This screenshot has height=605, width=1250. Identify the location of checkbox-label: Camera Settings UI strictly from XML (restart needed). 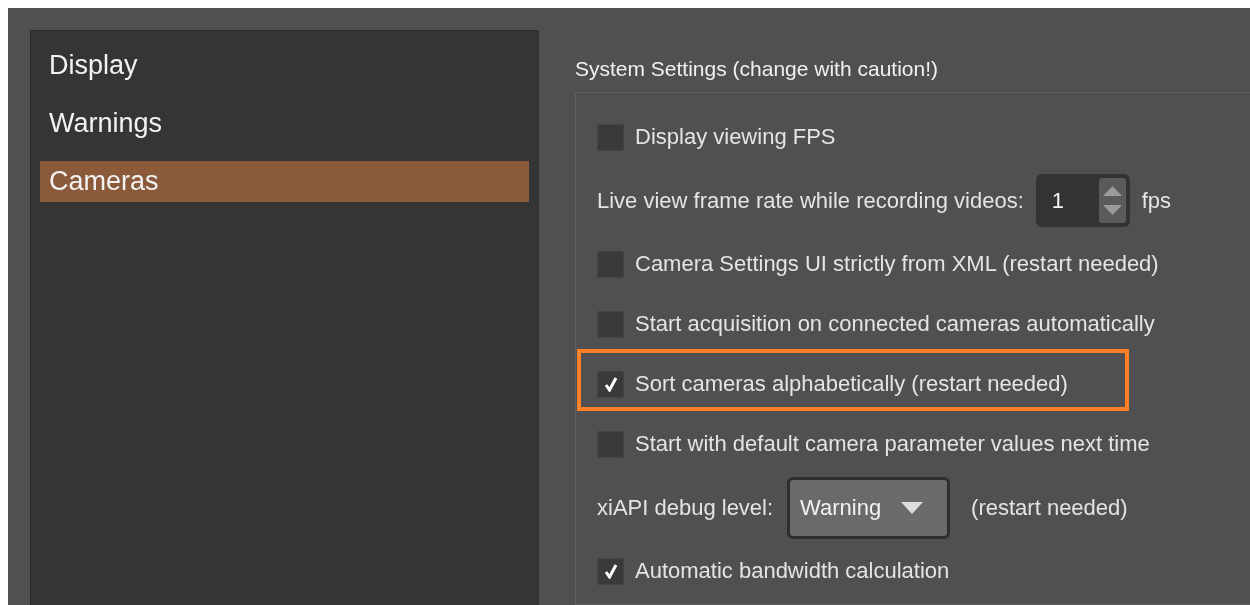
(897, 264).